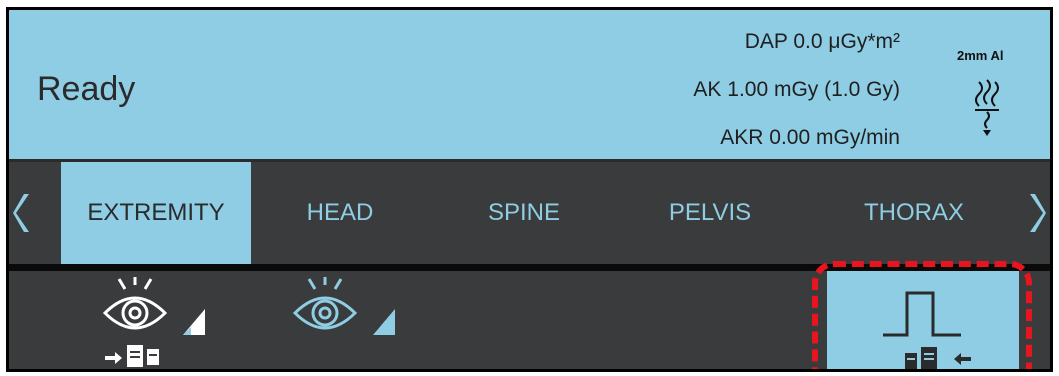 Image resolution: width=1059 pixels, height=376 pixels. What do you see at coordinates (157, 324) in the screenshot?
I see `eye-image-to-display-icon` at bounding box center [157, 324].